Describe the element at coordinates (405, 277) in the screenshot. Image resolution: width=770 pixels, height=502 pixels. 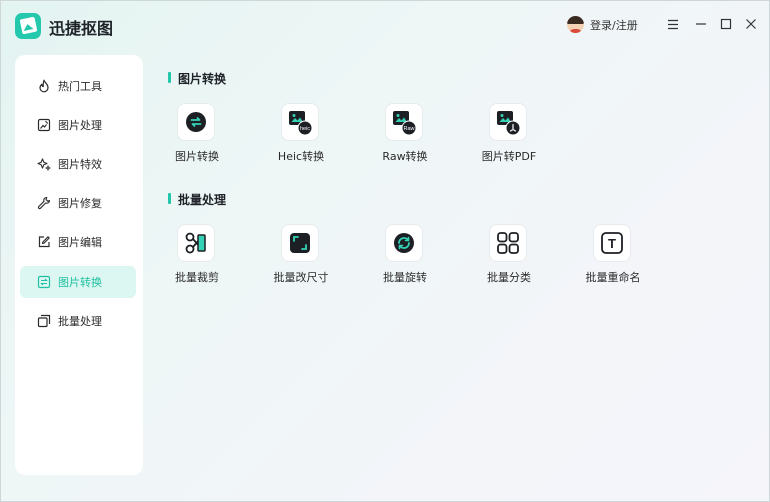
I see `tool-label: 批量旋转` at that location.